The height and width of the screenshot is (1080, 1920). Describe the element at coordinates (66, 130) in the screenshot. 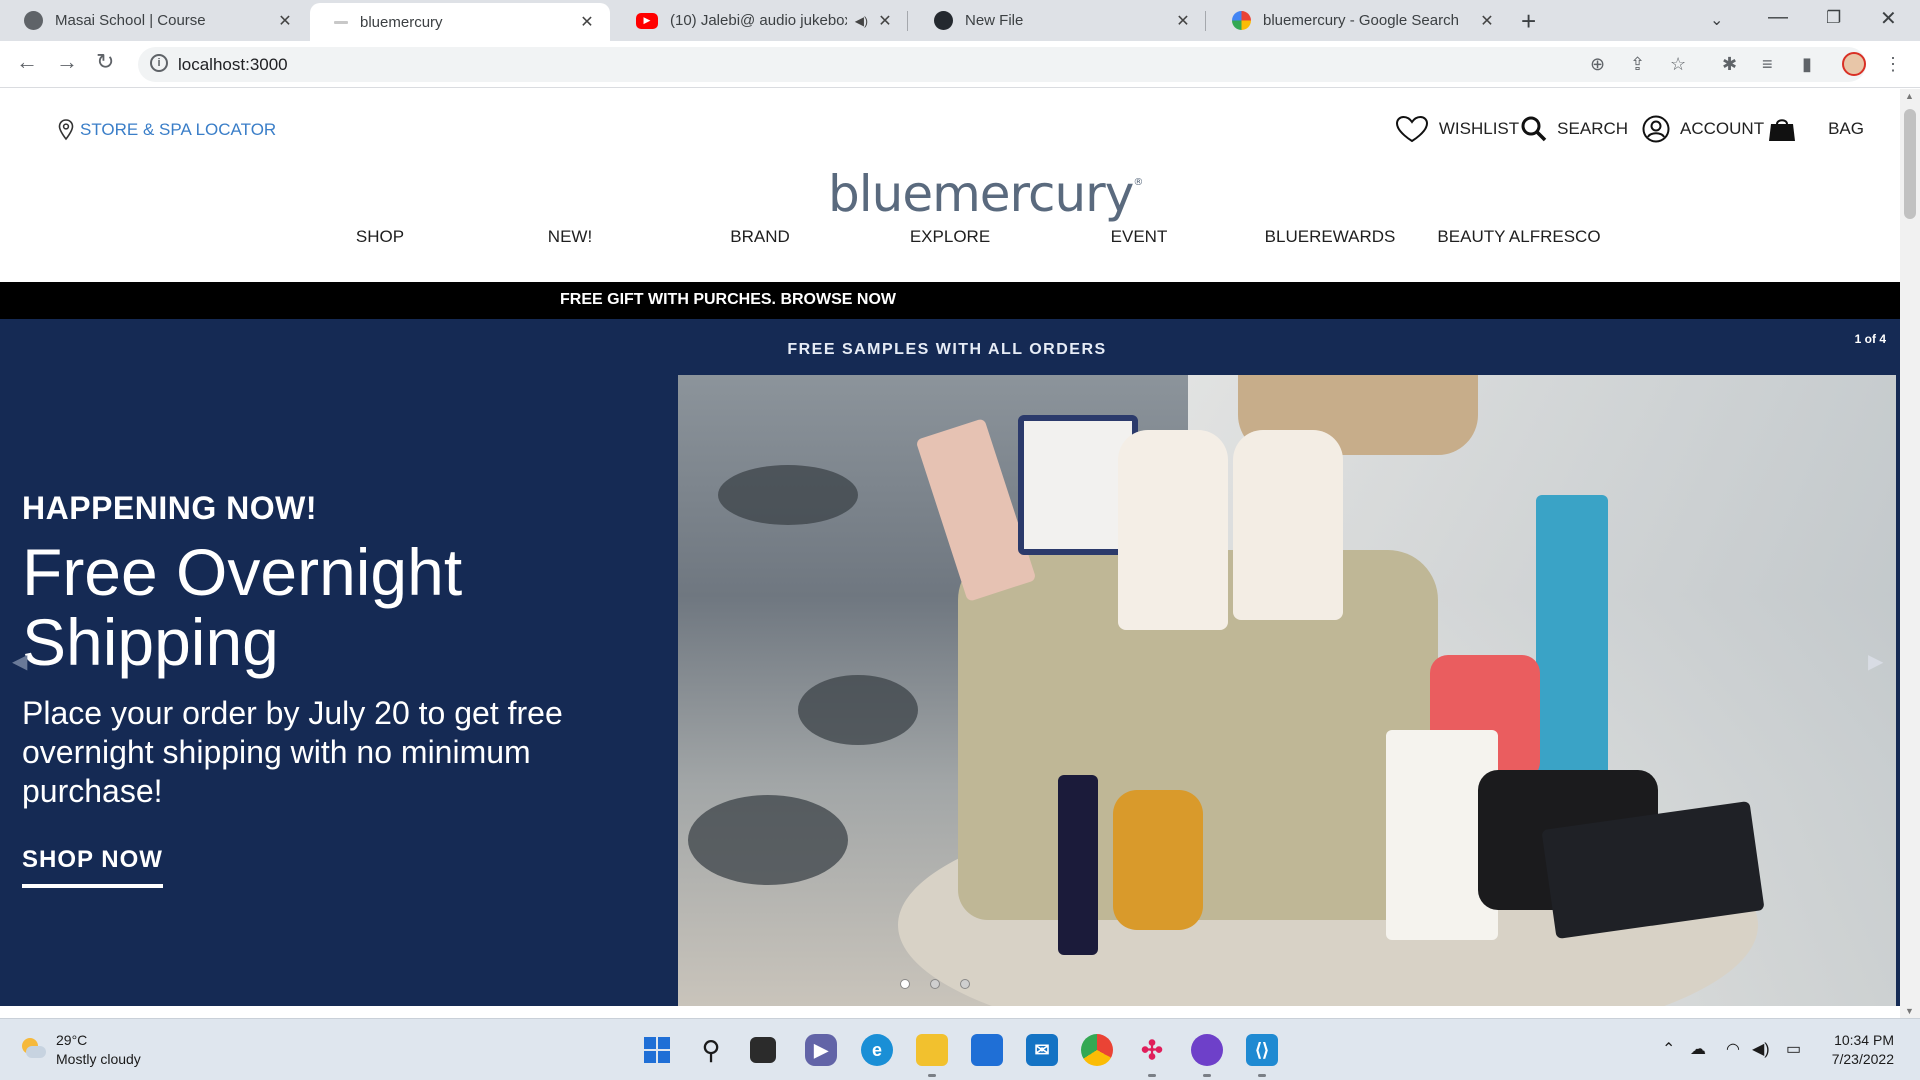

I see `location-pin-icon` at that location.